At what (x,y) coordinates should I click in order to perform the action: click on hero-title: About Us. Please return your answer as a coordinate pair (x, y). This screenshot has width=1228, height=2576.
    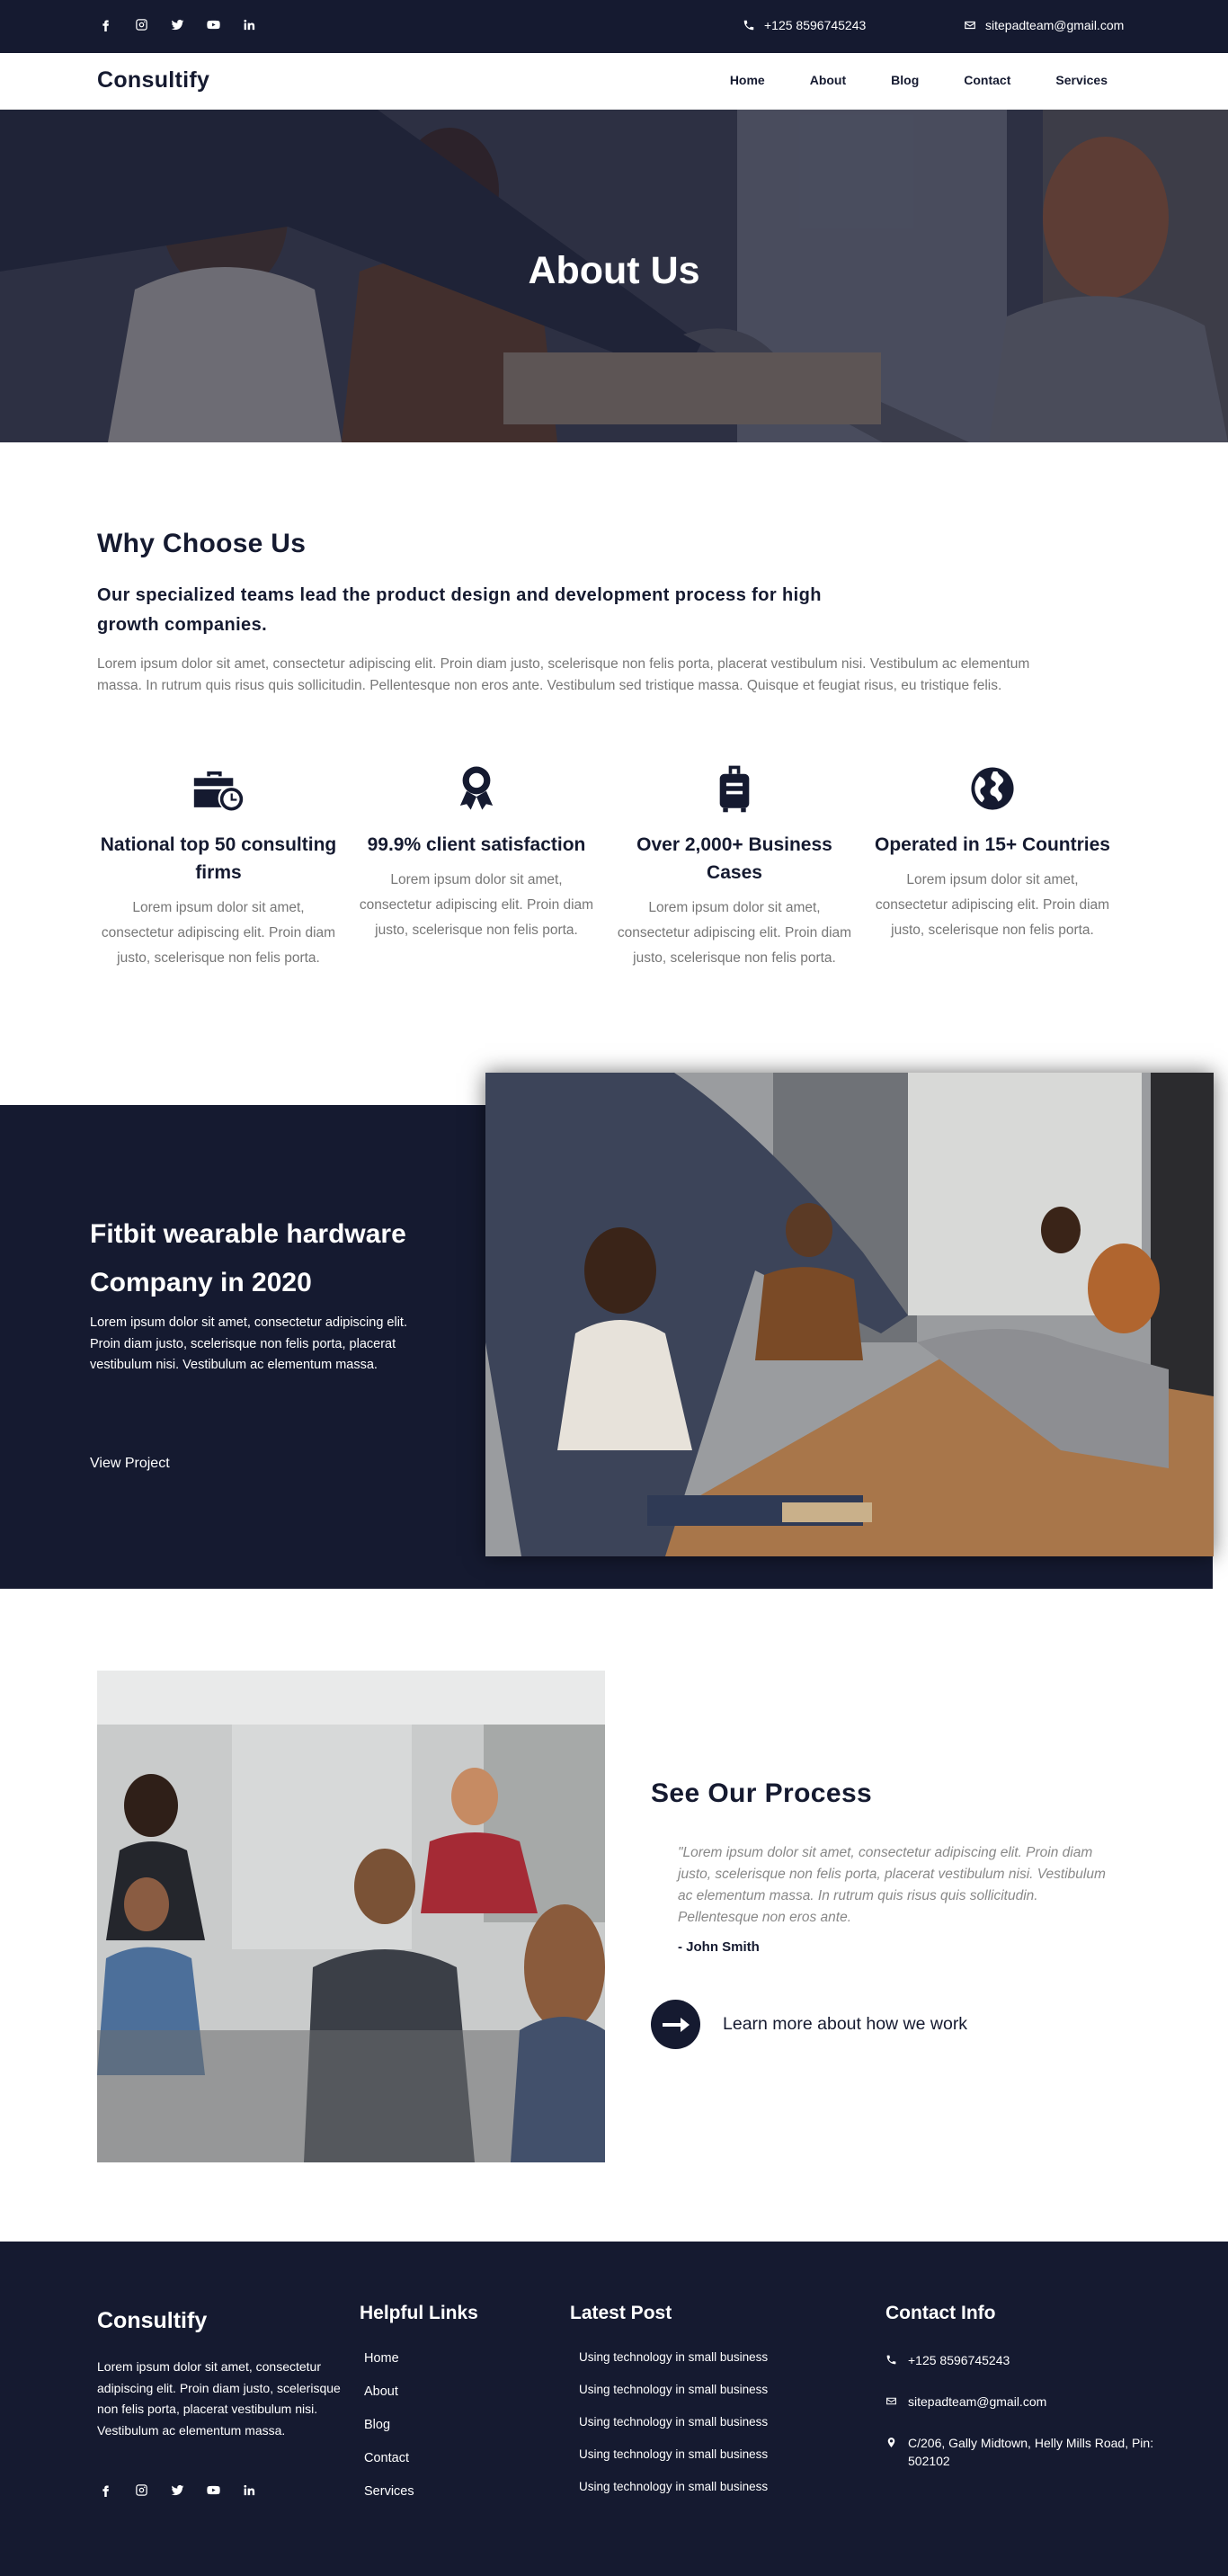
    Looking at the image, I should click on (614, 271).